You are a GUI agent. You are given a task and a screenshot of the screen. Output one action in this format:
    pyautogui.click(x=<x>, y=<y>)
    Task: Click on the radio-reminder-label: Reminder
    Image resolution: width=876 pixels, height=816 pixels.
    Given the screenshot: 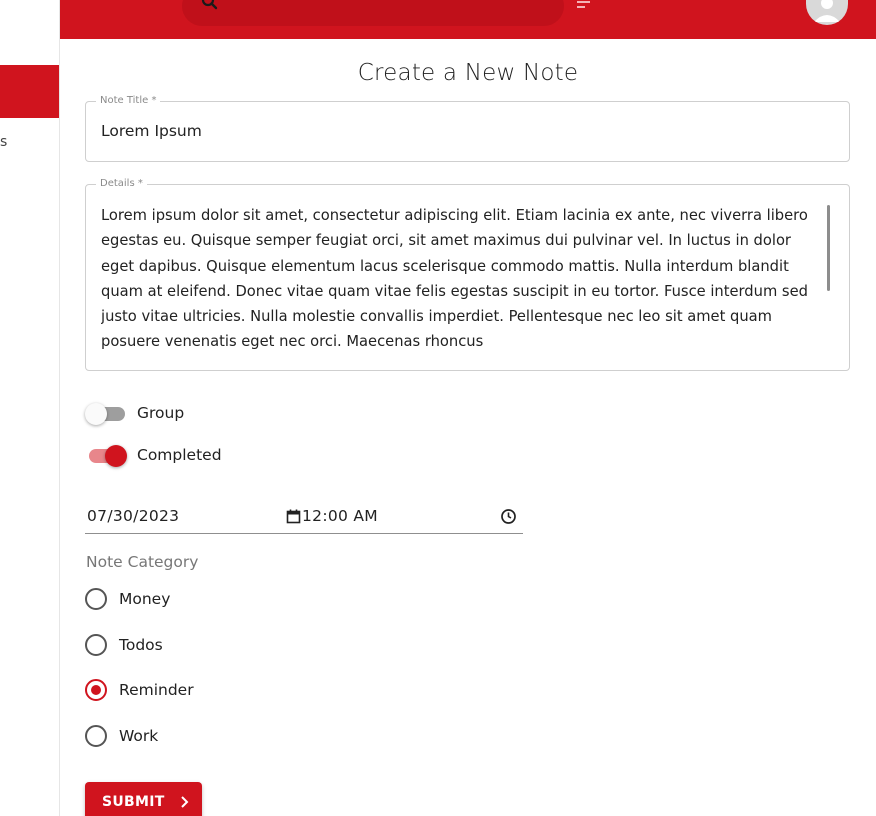 What is the action you would take?
    pyautogui.click(x=156, y=690)
    